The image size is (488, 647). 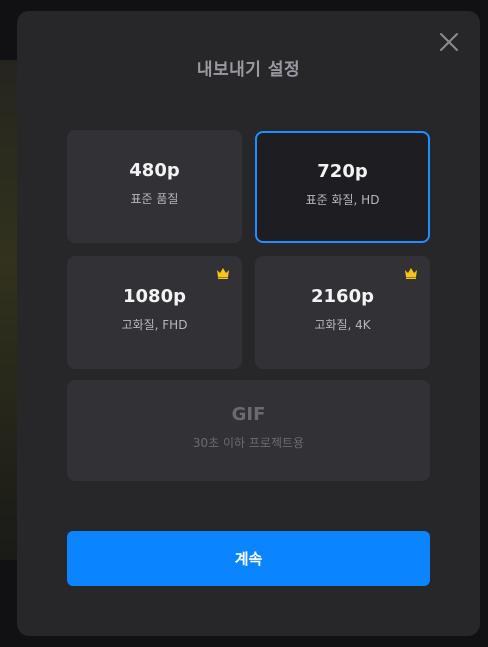 What do you see at coordinates (9, 310) in the screenshot?
I see `background-content` at bounding box center [9, 310].